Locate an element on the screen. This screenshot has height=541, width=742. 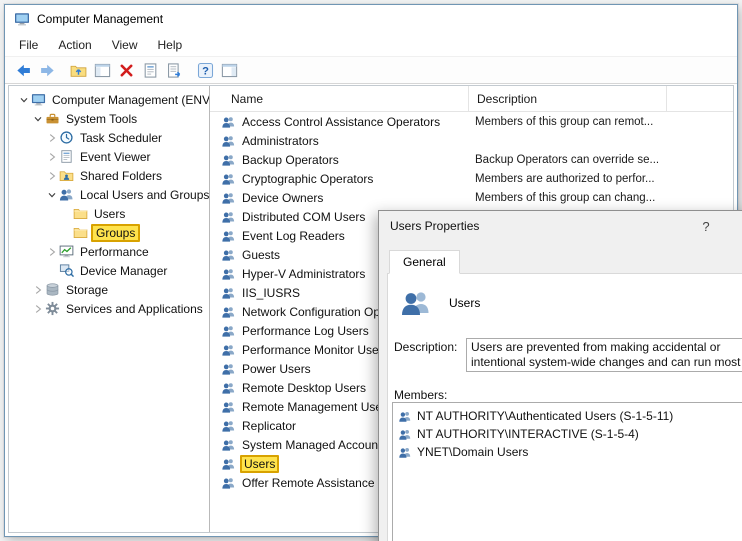
folder-icon is located at coordinates (82, 232).